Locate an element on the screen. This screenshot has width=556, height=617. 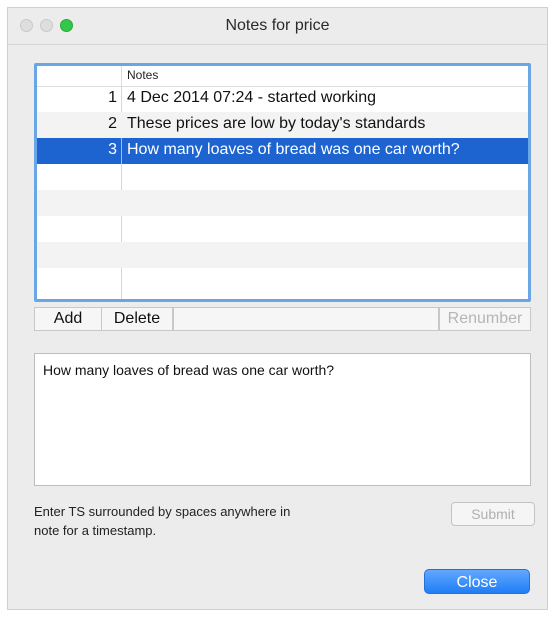
column-header-number is located at coordinates (79, 76).